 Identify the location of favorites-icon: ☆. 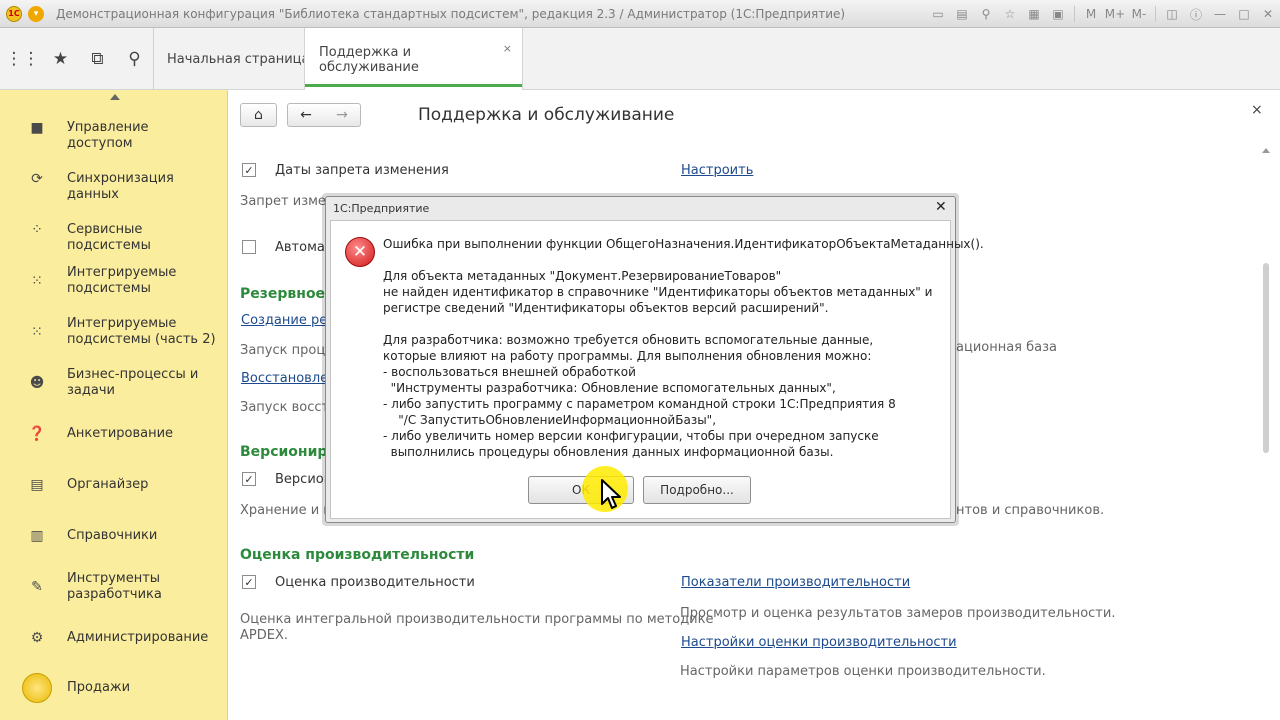
(1010, 14).